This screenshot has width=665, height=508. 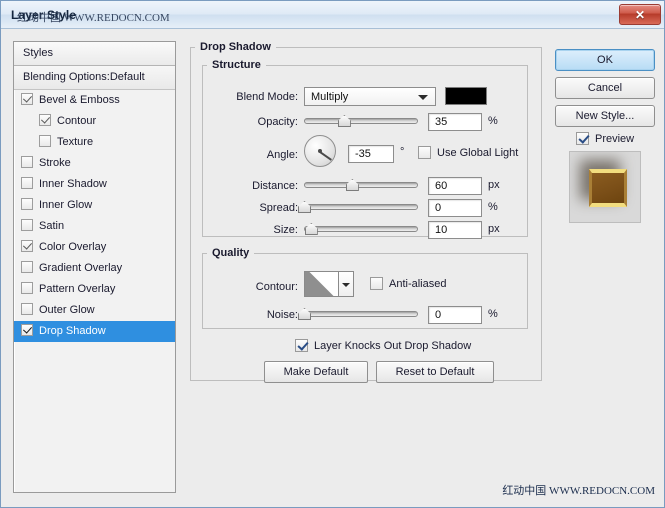 I want to click on style-row-label: Color Overlay, so click(x=73, y=247).